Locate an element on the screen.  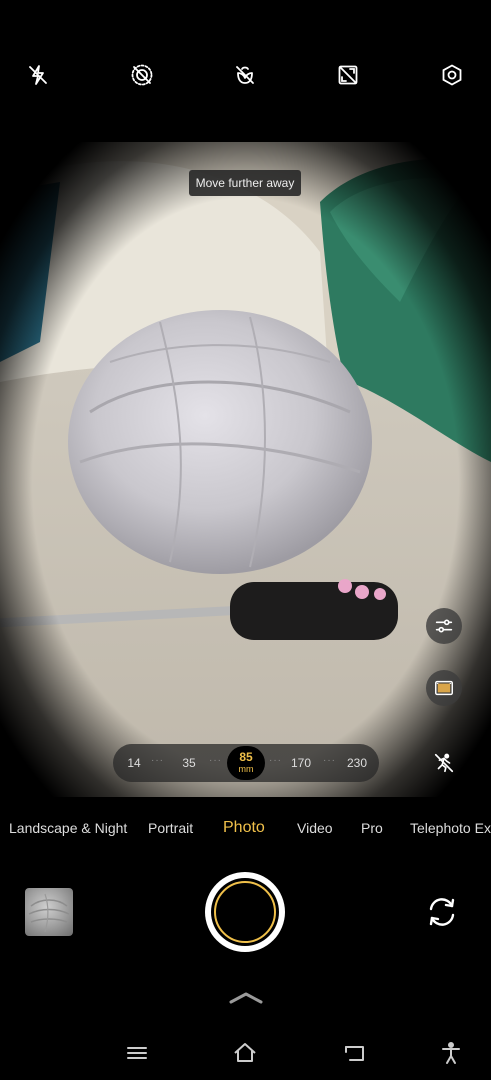
settings-icon is located at coordinates (452, 75).